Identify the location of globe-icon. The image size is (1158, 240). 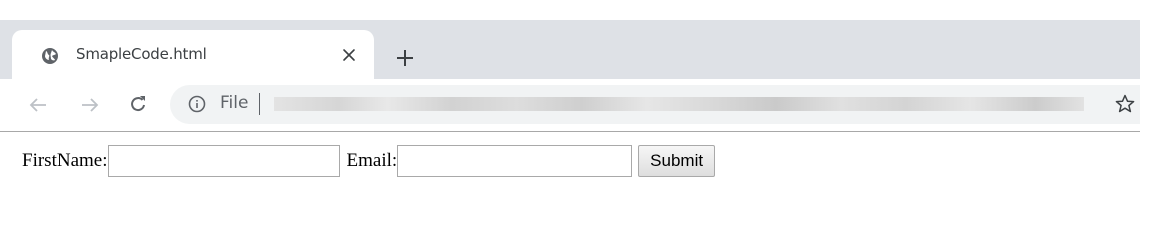
(50, 56).